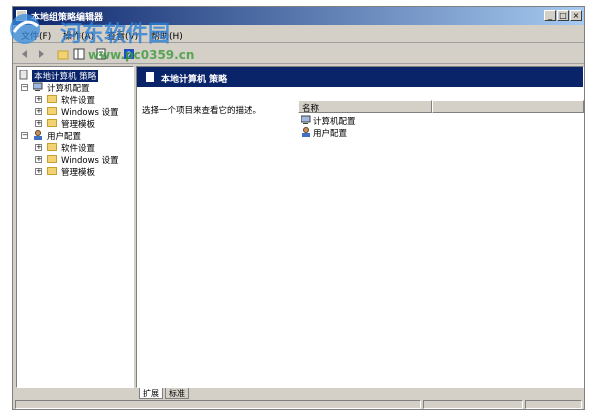  What do you see at coordinates (36, 35) in the screenshot?
I see `menu-file: 文件(F)` at bounding box center [36, 35].